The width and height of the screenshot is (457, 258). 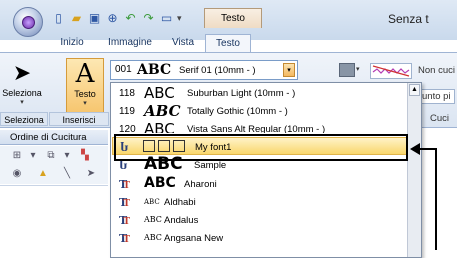 What do you see at coordinates (200, 184) in the screenshot?
I see `font-name: Aharoni` at bounding box center [200, 184].